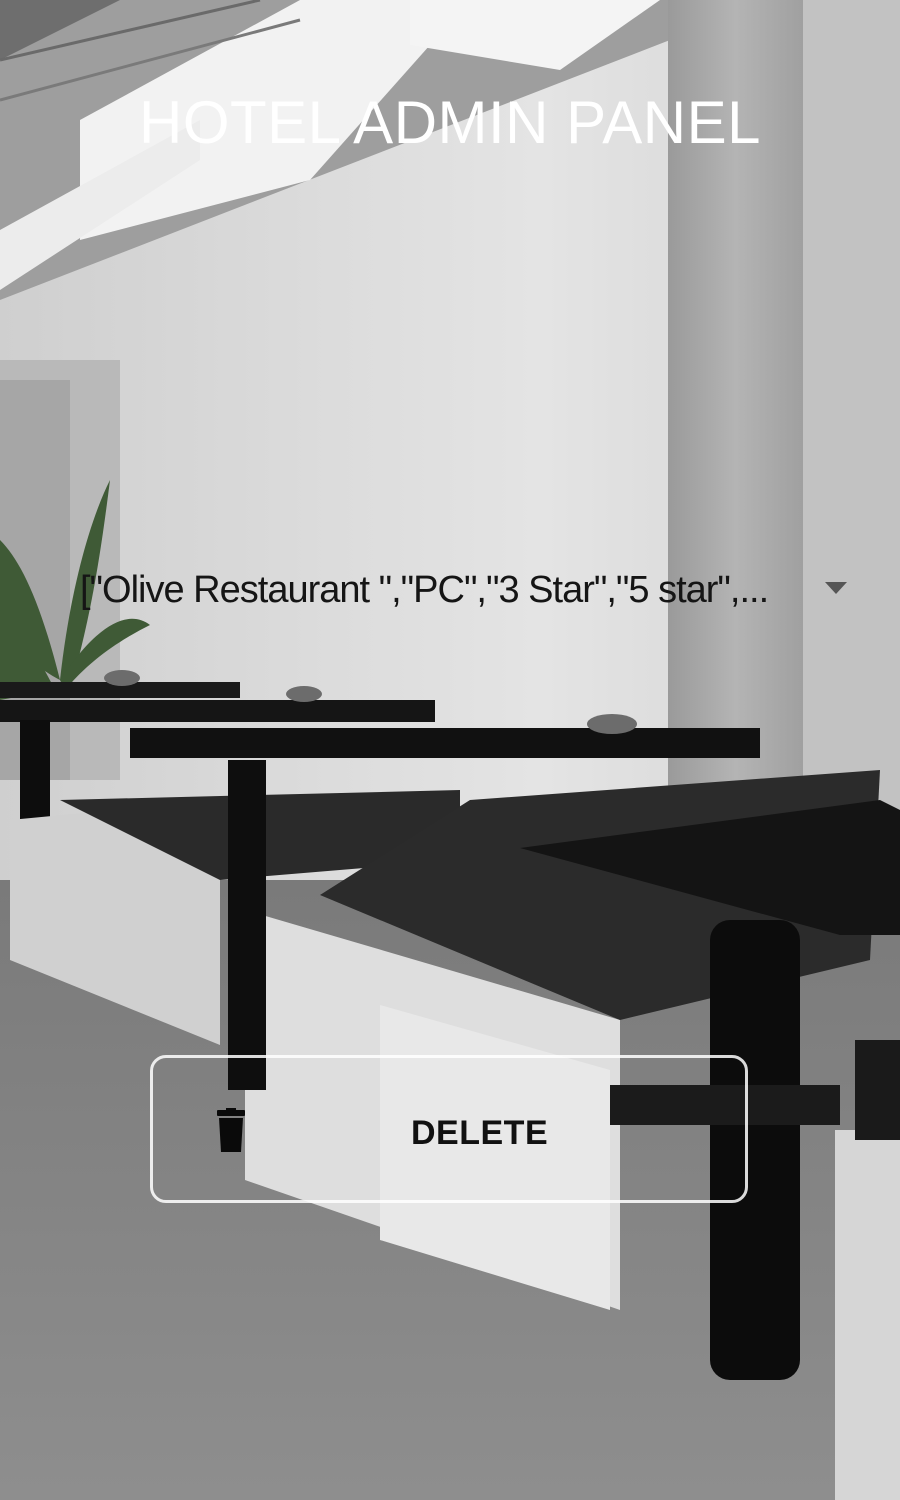 The height and width of the screenshot is (1500, 900). What do you see at coordinates (450, 122) in the screenshot?
I see `page-title: HOTEL ADMIN PANEL` at bounding box center [450, 122].